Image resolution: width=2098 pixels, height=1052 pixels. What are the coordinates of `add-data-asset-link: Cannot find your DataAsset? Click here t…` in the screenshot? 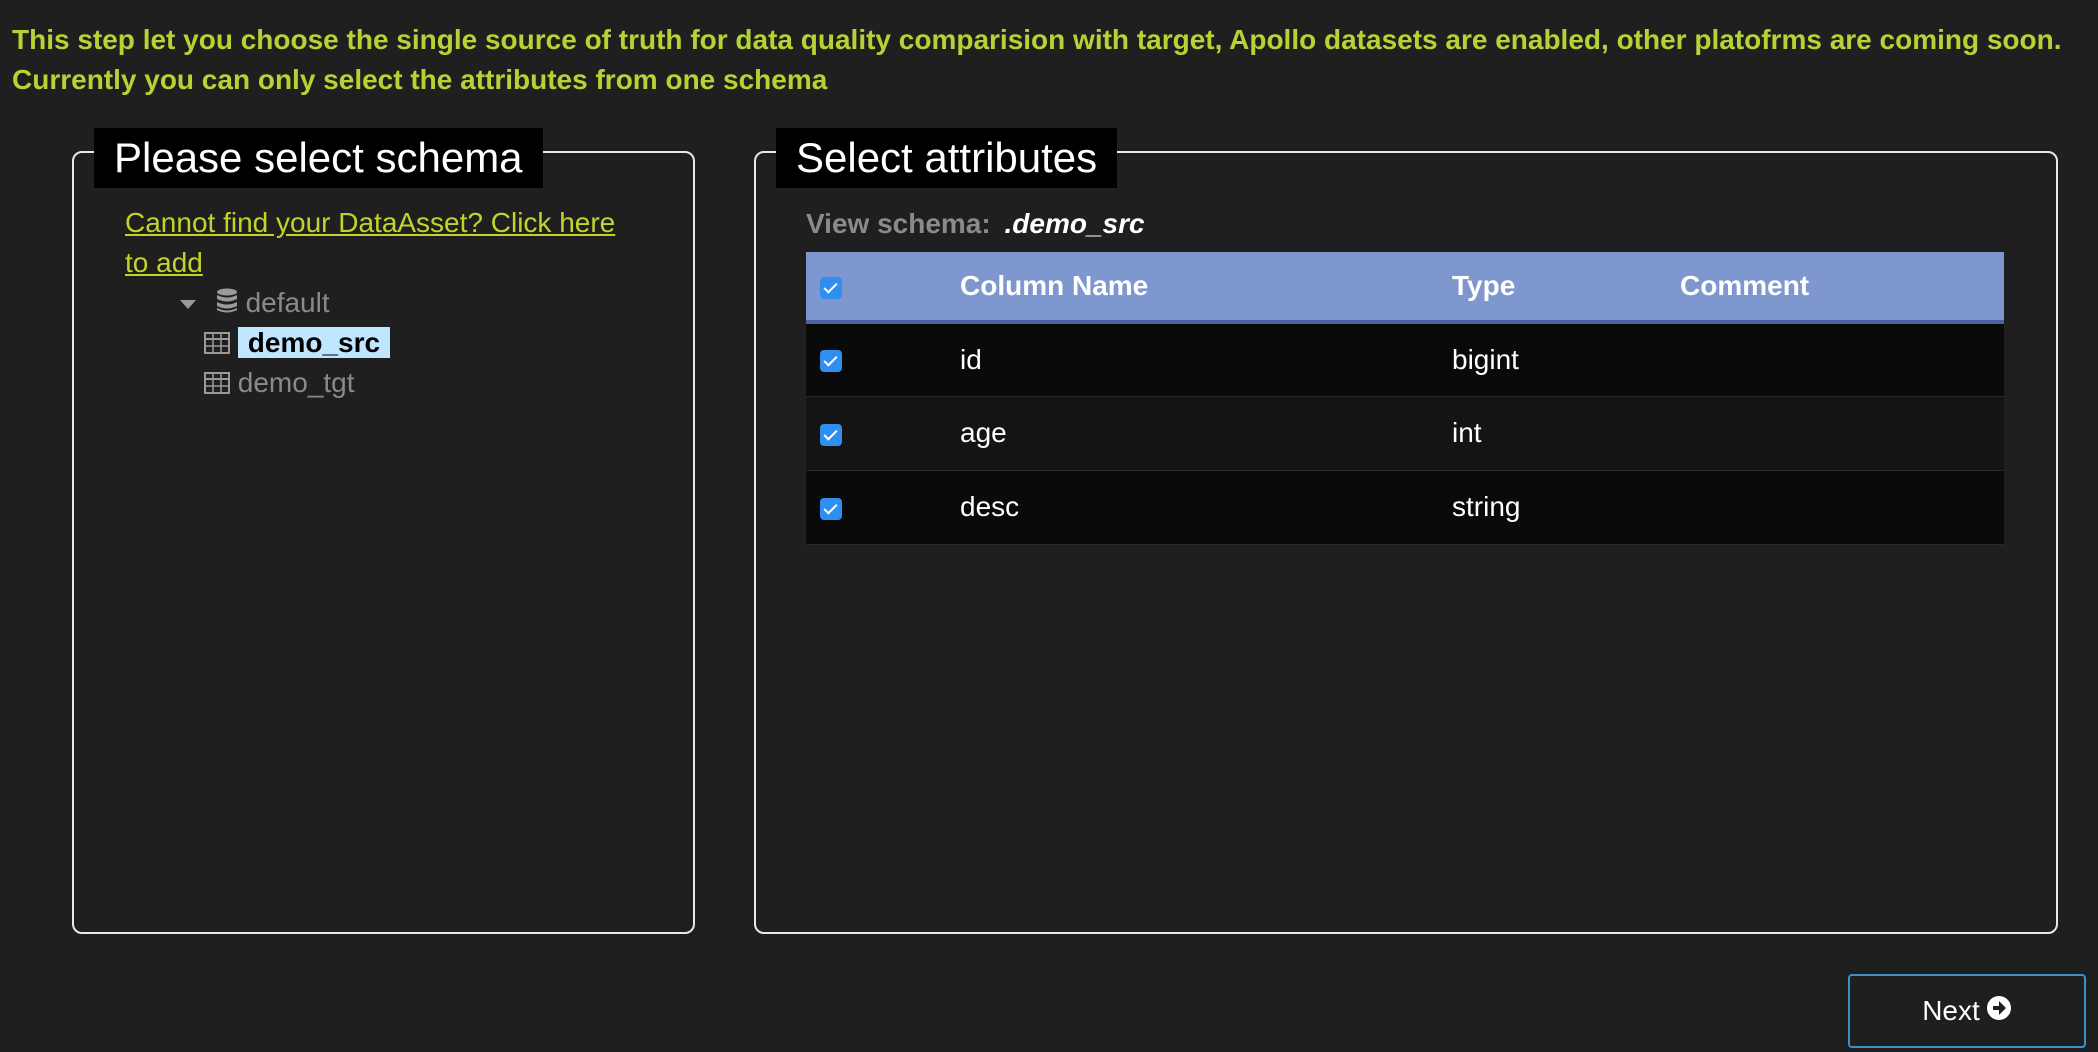 It's located at (375, 243).